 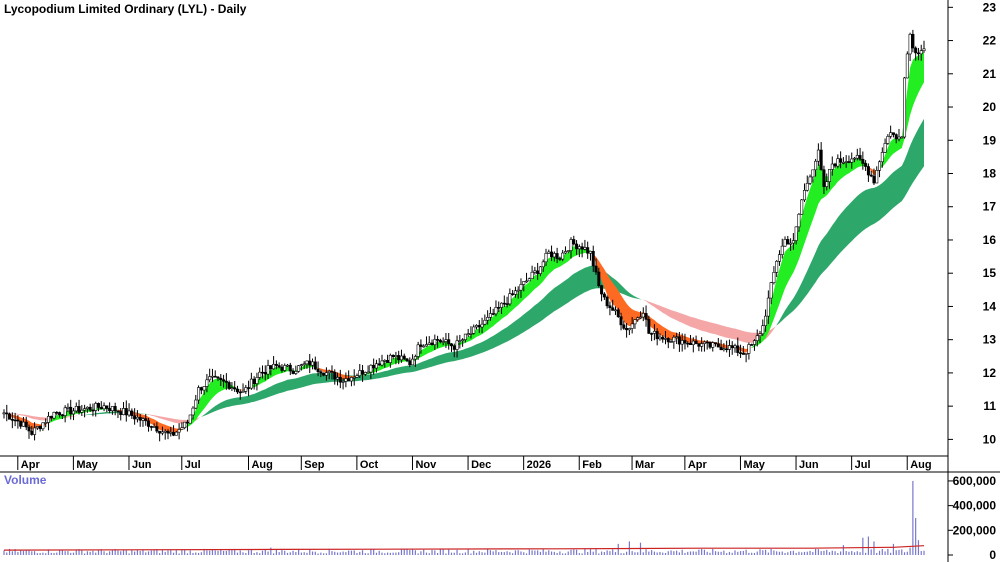 What do you see at coordinates (754, 465) in the screenshot?
I see `month-tick-label: May` at bounding box center [754, 465].